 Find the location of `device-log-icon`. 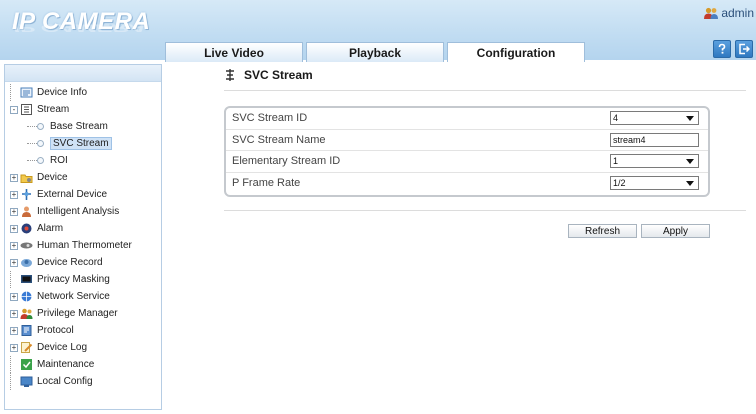

device-log-icon is located at coordinates (27, 347).